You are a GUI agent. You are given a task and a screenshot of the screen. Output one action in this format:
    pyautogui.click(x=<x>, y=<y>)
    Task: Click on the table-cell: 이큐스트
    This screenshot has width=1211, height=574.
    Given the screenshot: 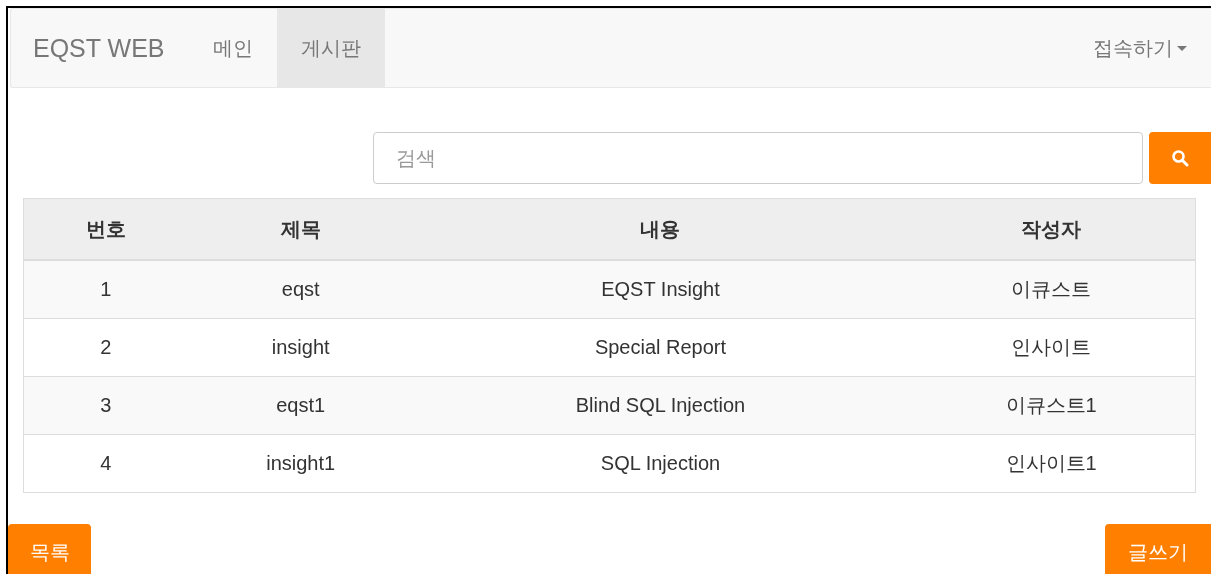 What is the action you would take?
    pyautogui.click(x=1051, y=289)
    